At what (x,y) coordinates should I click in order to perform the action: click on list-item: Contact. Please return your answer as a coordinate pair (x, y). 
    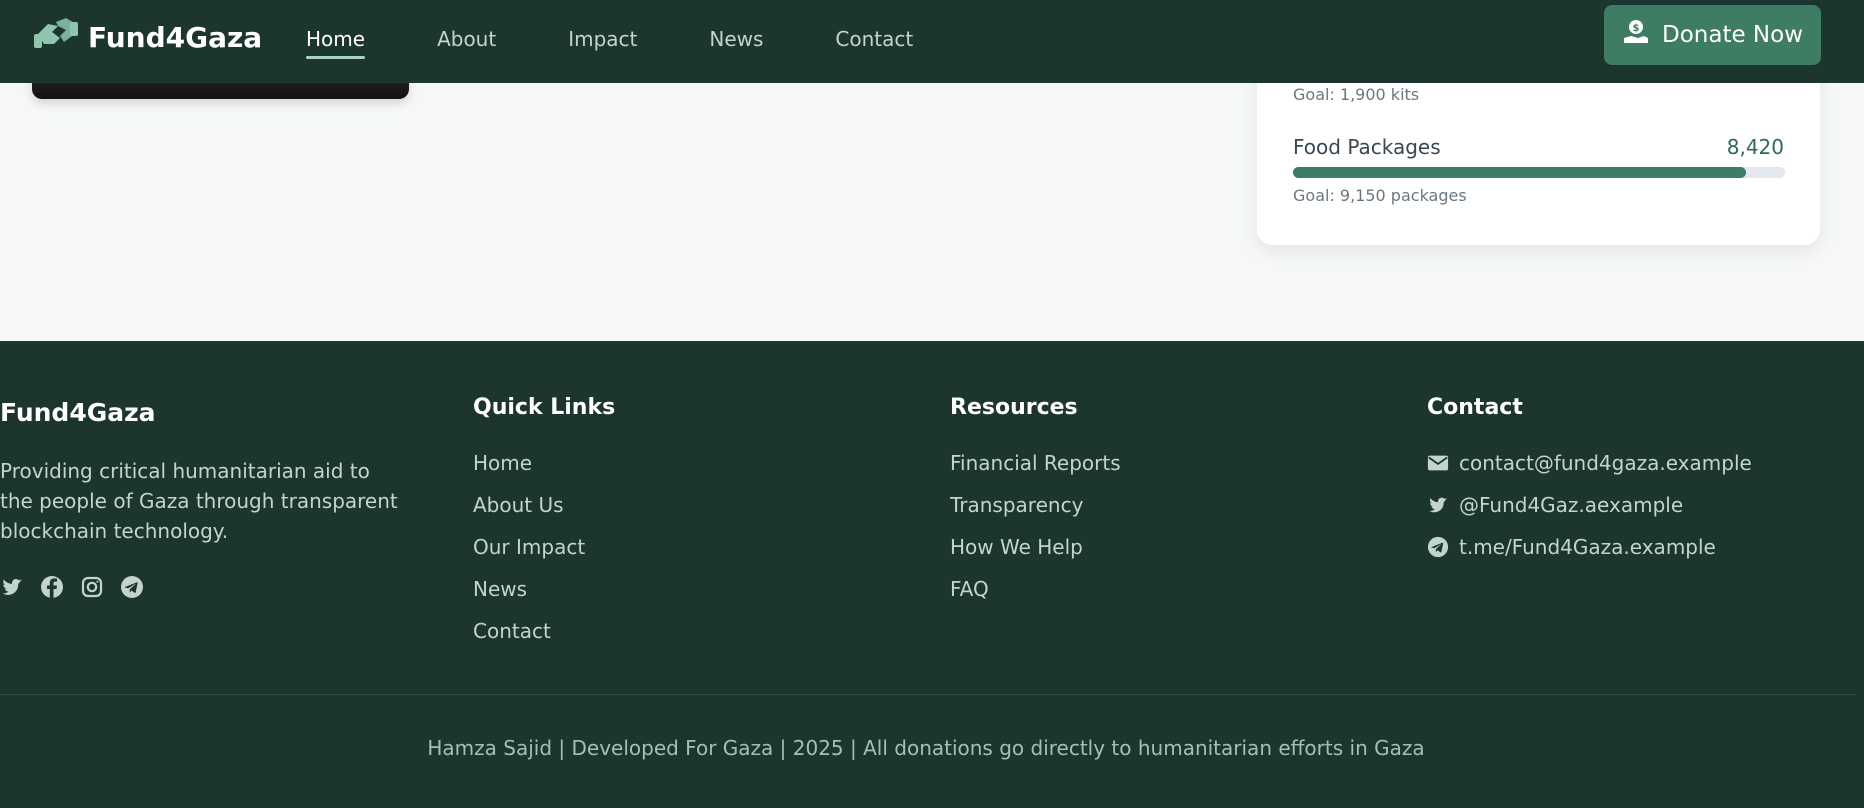
    Looking at the image, I should click on (529, 640).